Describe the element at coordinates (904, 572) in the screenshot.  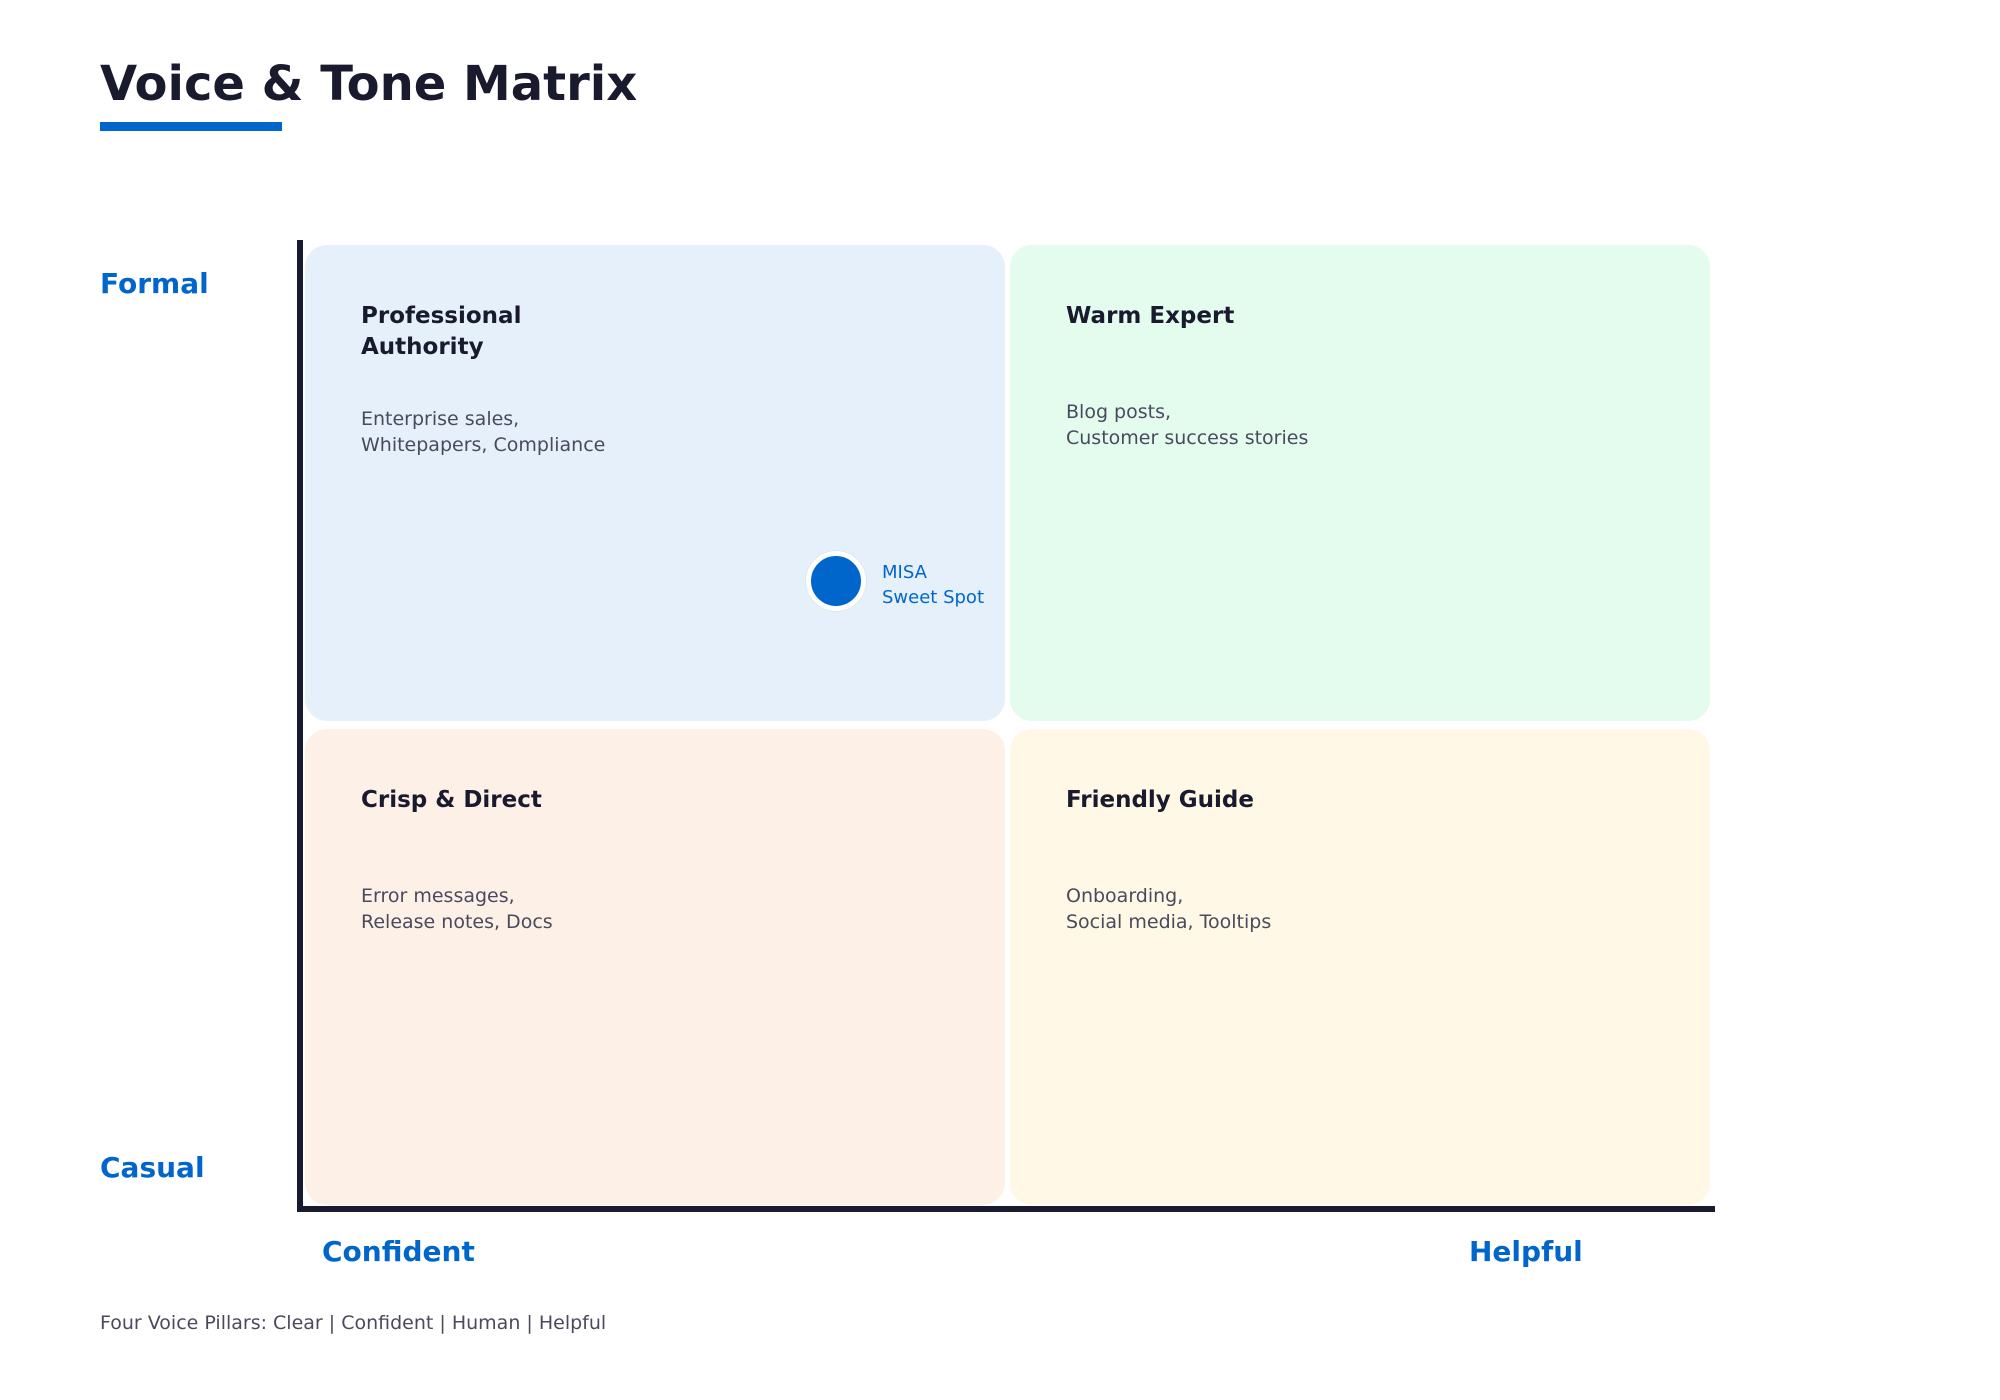
I see `sweet-spot-label-line: MISA` at that location.